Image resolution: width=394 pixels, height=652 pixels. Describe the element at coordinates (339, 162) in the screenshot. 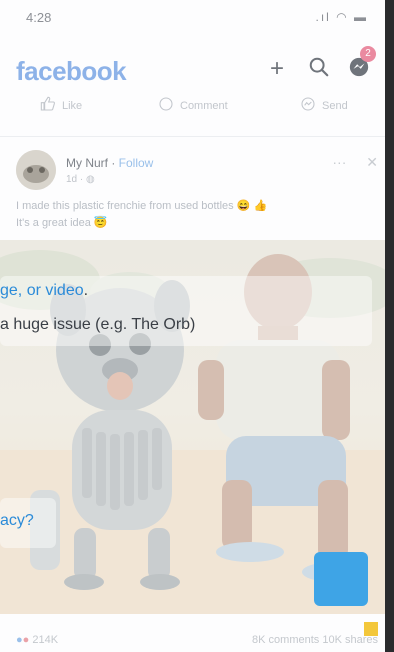

I see `more-options-icon: ···` at that location.